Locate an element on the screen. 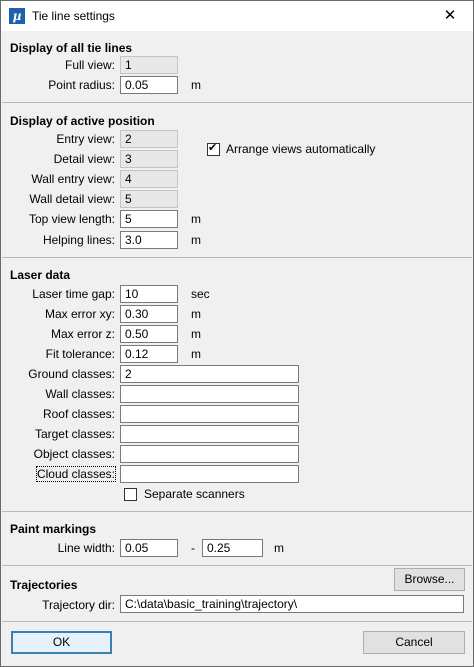 The image size is (474, 667). separate-scanners-label: Separate scanners is located at coordinates (194, 494).